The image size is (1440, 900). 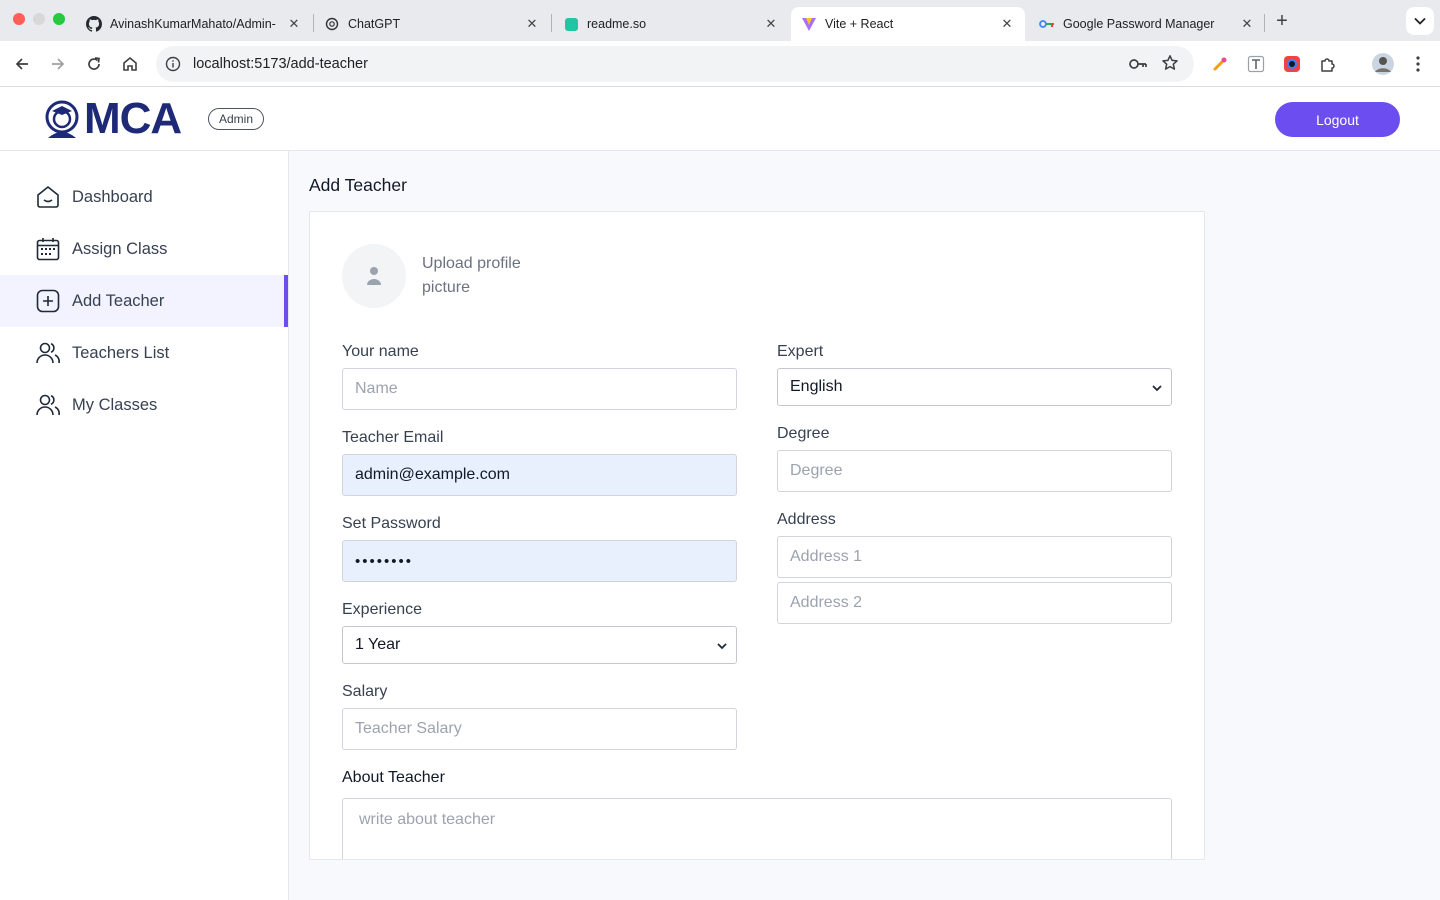 I want to click on chatgpt-icon, so click(x=332, y=24).